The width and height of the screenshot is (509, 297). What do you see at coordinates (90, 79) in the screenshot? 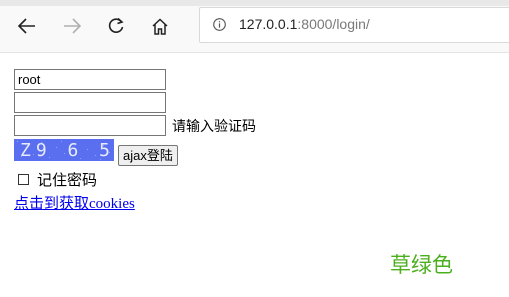
I see `username-input: root` at bounding box center [90, 79].